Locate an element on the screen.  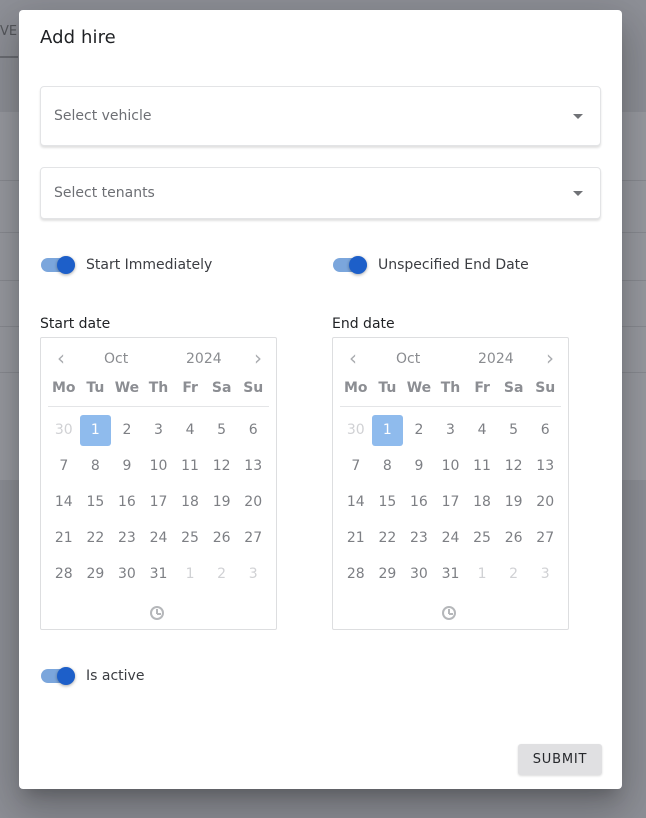
vehicle-select-placeholder: Select vehicle is located at coordinates (103, 116).